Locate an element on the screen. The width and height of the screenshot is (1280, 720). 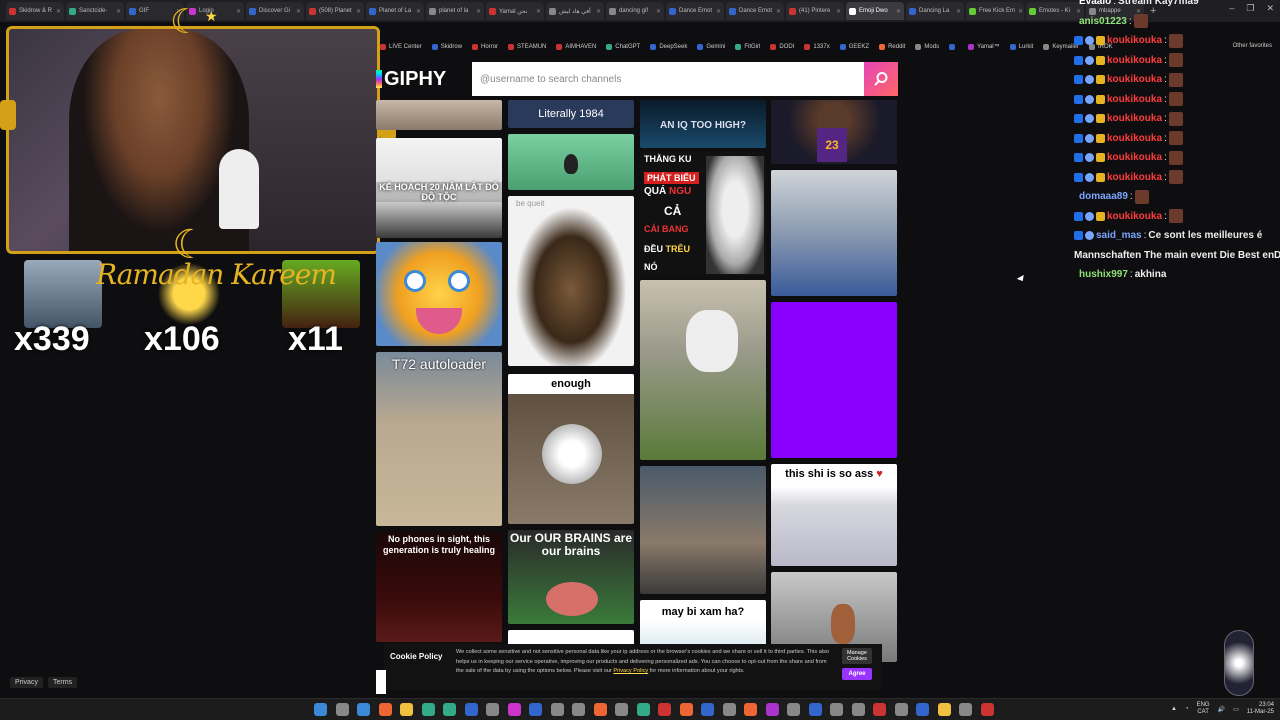
bookmark-item: GEEKZ is located at coordinates (854, 47).